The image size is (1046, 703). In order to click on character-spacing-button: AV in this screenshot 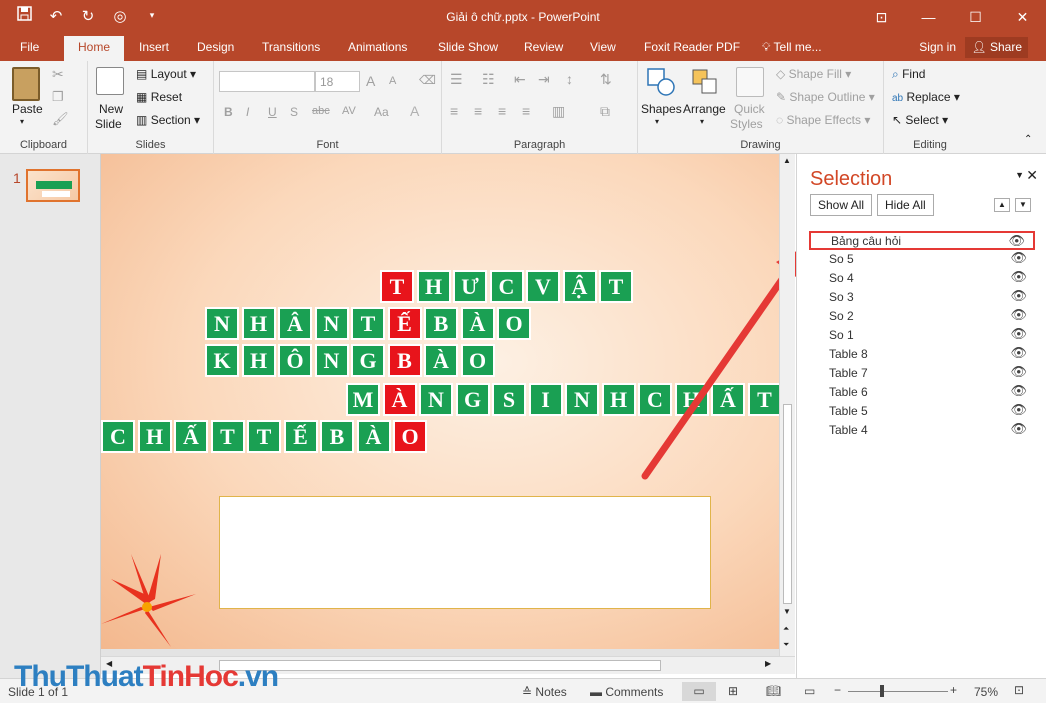, I will do `click(349, 111)`.